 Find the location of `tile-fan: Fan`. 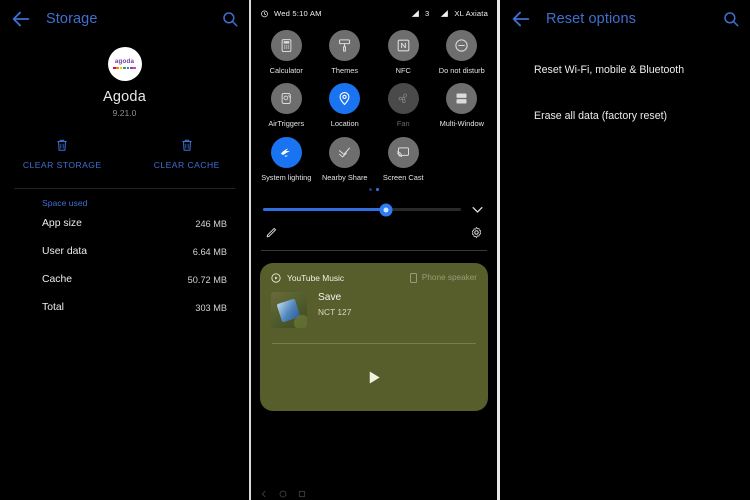

tile-fan: Fan is located at coordinates (403, 105).